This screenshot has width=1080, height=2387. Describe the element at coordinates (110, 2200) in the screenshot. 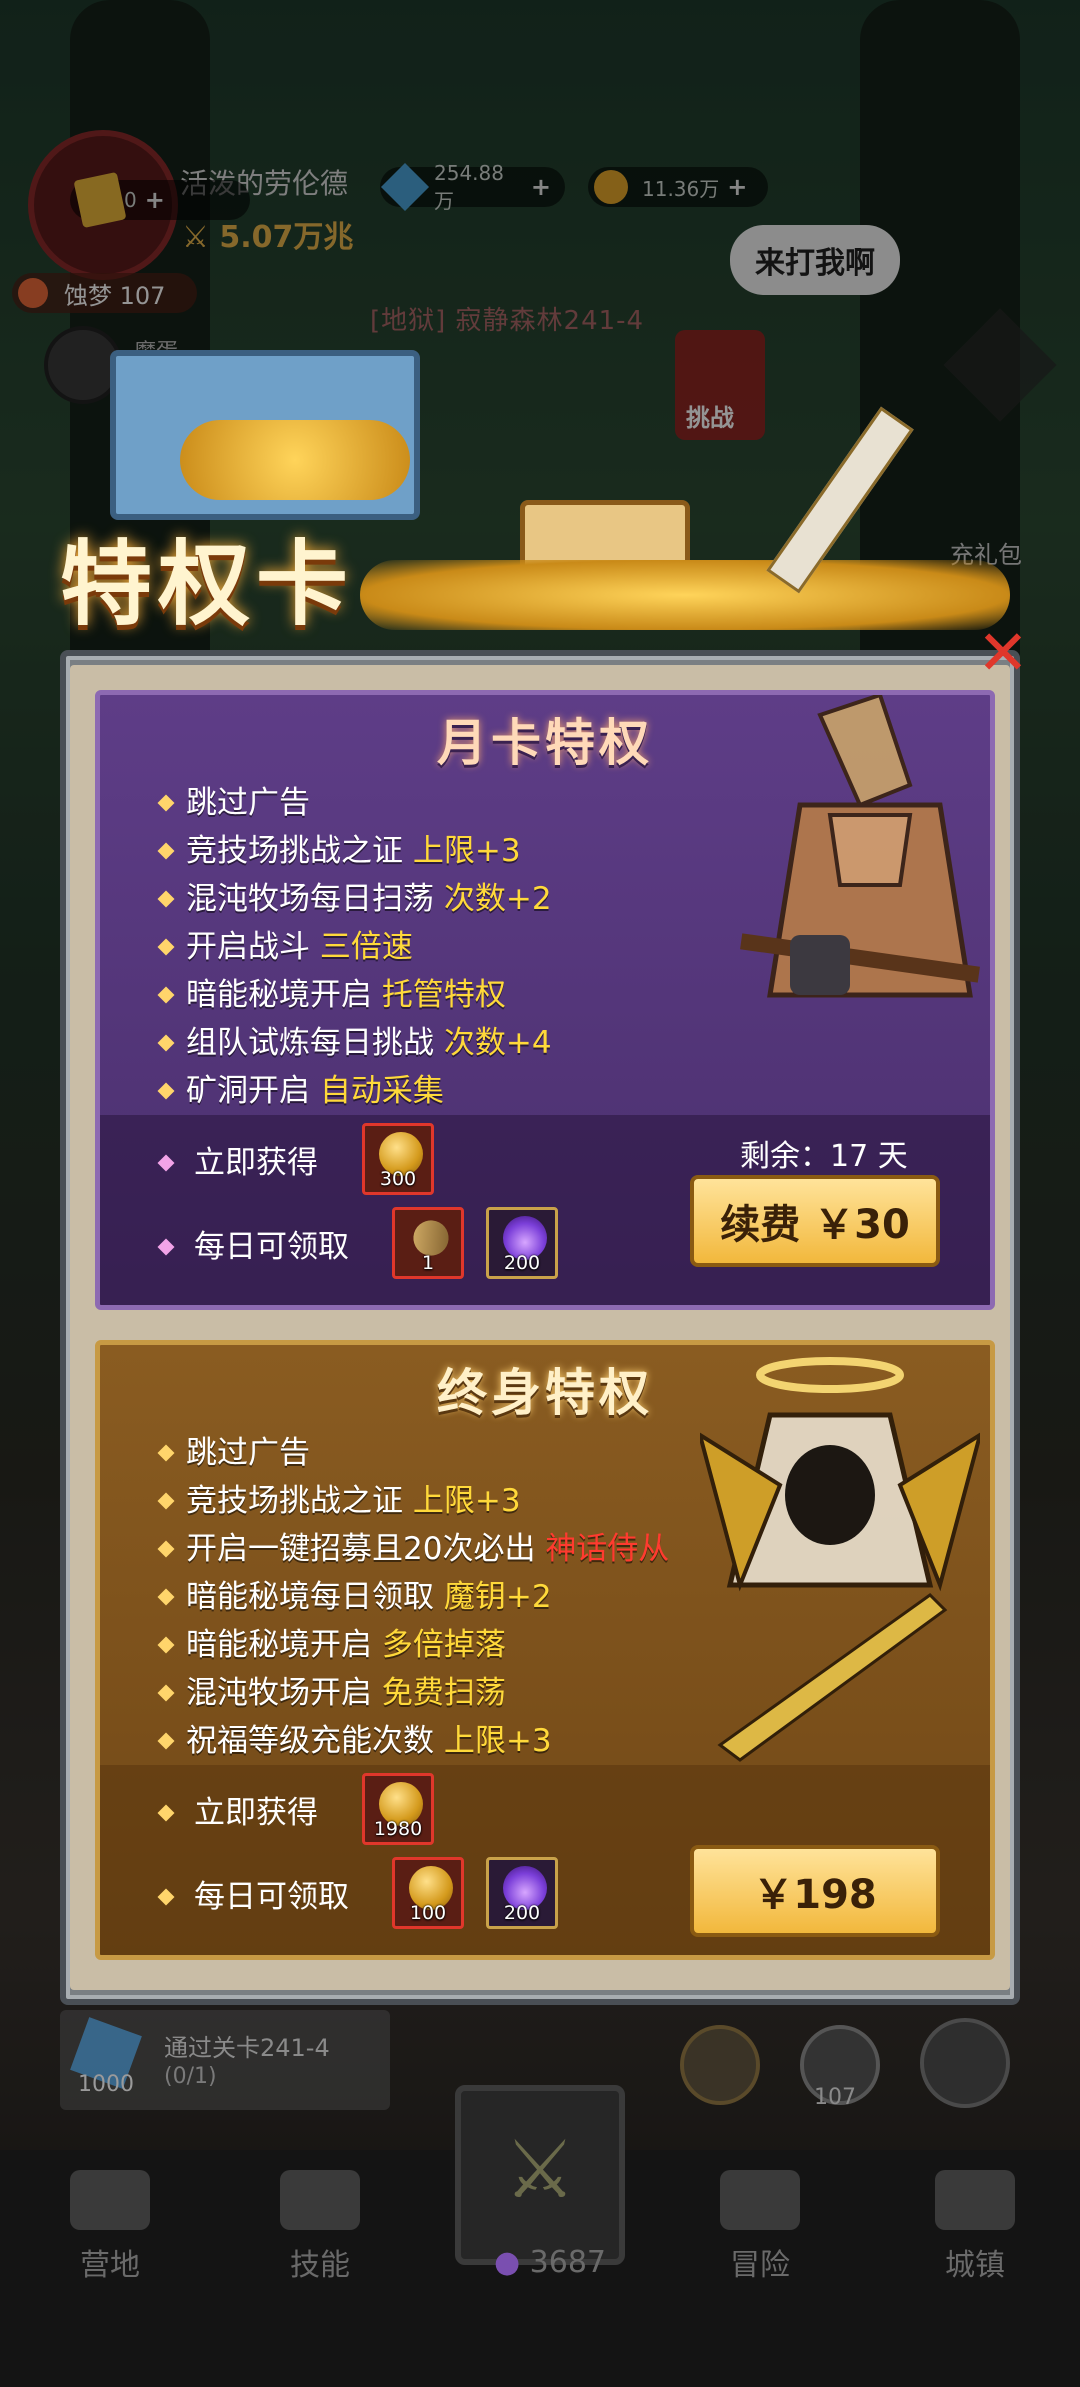

I see `camp-icon` at that location.